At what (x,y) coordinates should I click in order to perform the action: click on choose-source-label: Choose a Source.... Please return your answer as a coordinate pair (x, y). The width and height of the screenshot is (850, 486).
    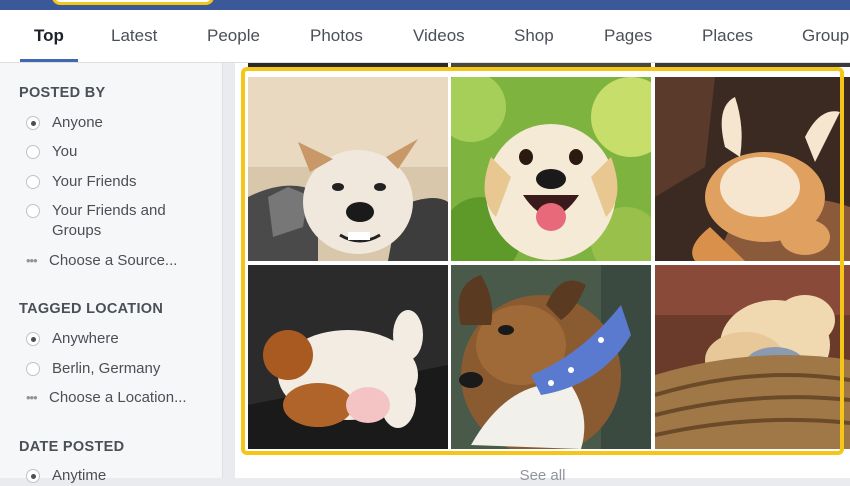
    Looking at the image, I should click on (113, 260).